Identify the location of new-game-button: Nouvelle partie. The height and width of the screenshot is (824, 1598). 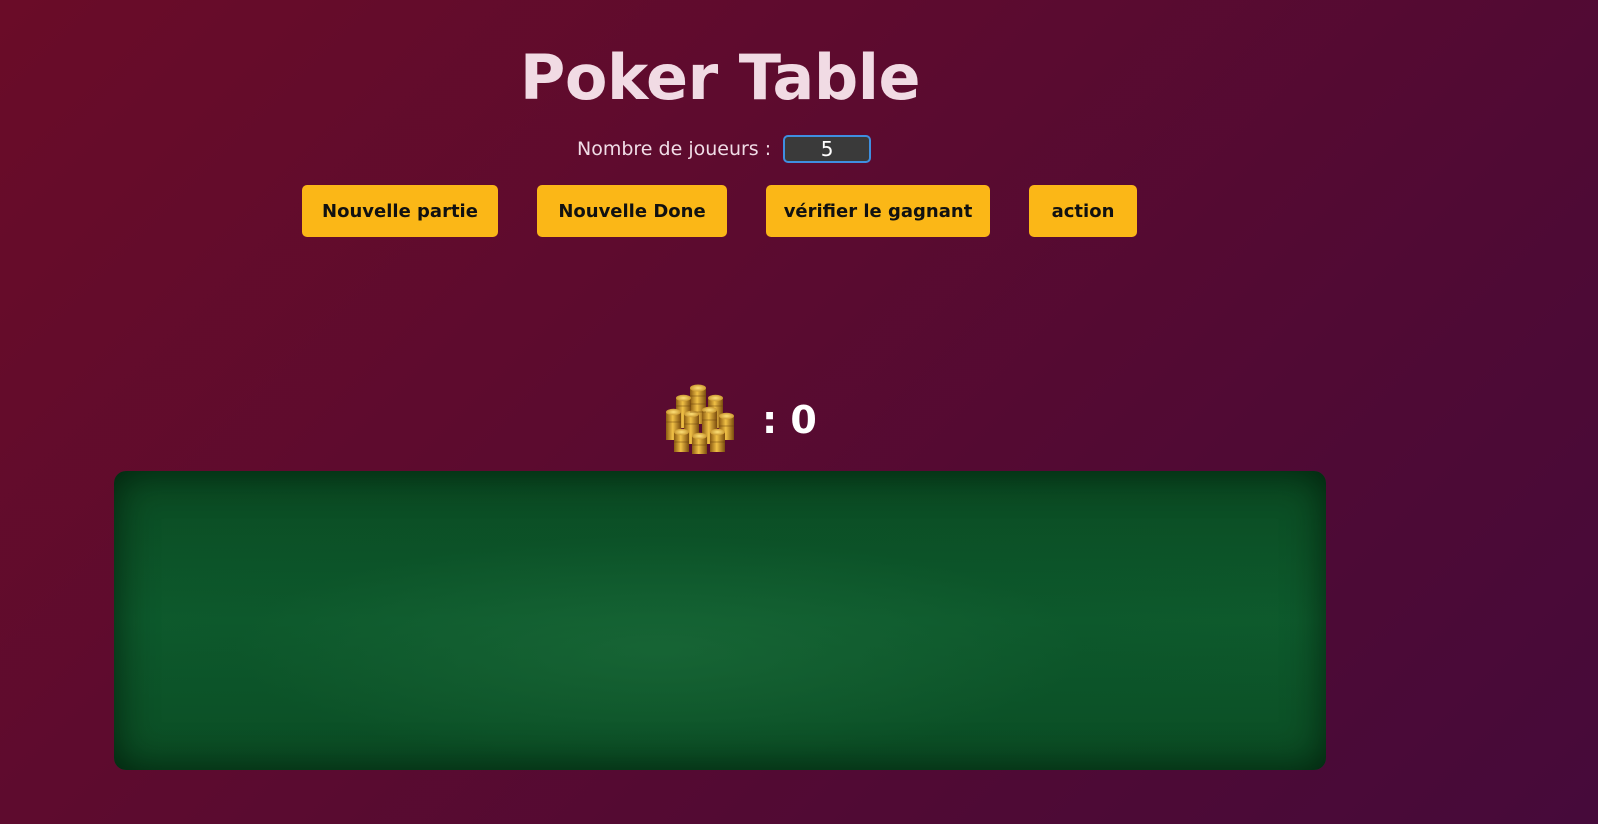
(400, 211).